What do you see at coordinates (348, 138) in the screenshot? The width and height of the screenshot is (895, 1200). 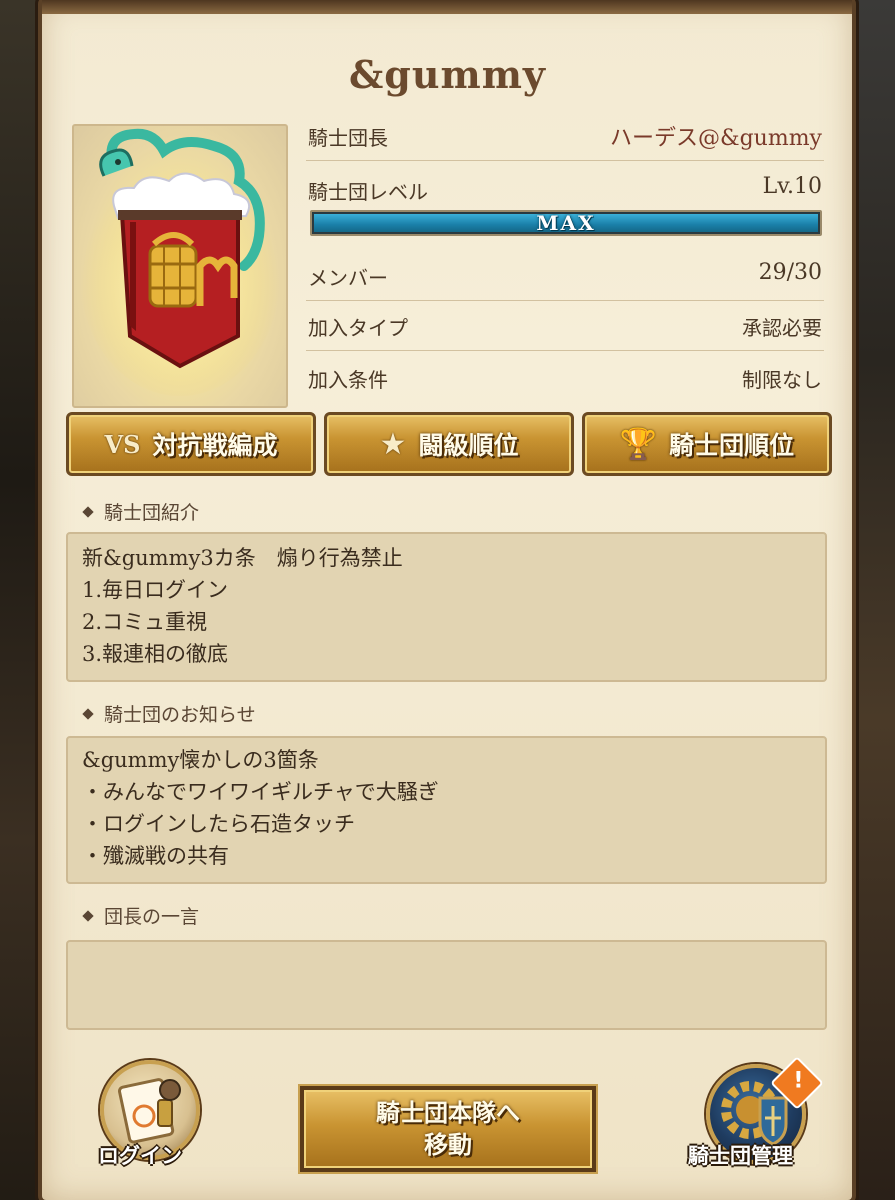 I see `leader-label: 騎士団長` at bounding box center [348, 138].